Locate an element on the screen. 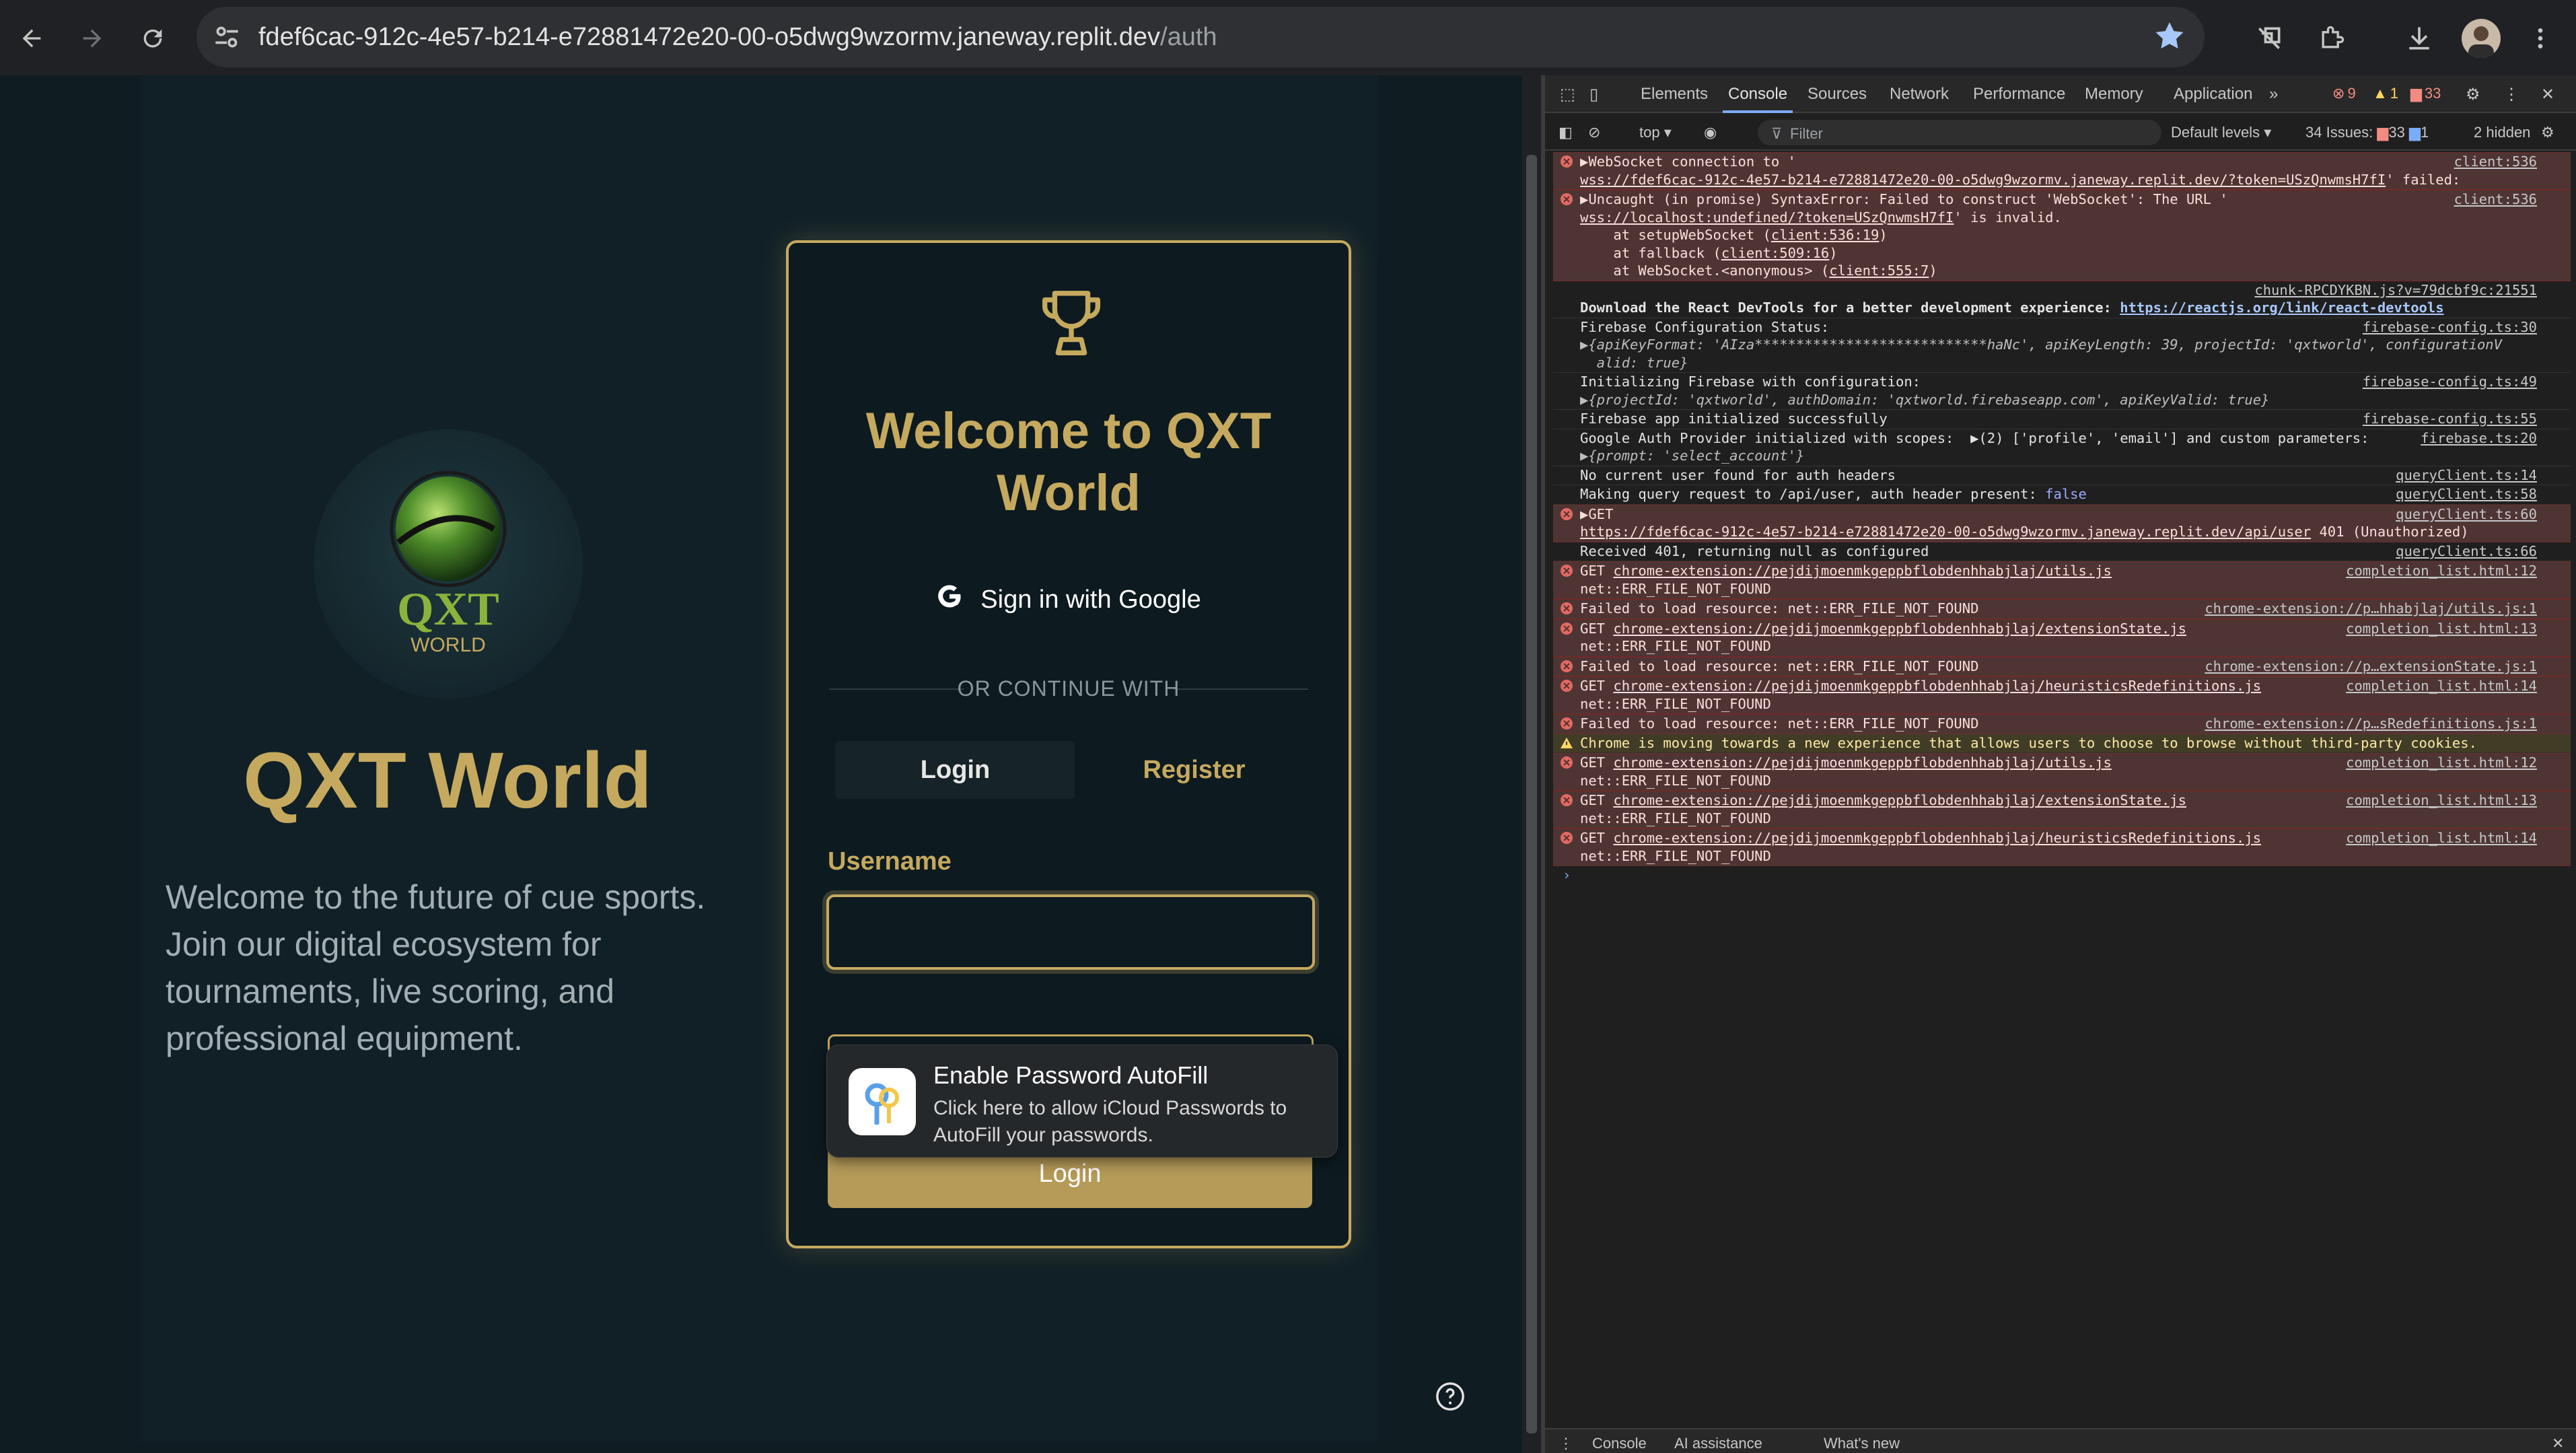 This screenshot has width=2576, height=1453. tab-application: Application is located at coordinates (2213, 94).